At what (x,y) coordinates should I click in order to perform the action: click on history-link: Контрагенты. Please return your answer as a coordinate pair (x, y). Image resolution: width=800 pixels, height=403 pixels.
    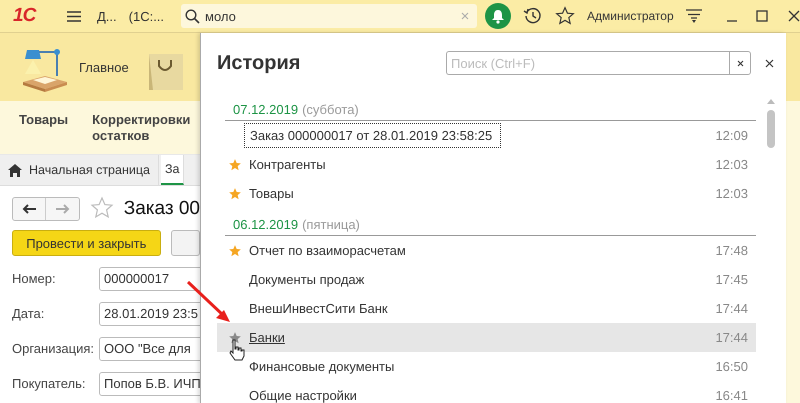
    Looking at the image, I should click on (289, 164).